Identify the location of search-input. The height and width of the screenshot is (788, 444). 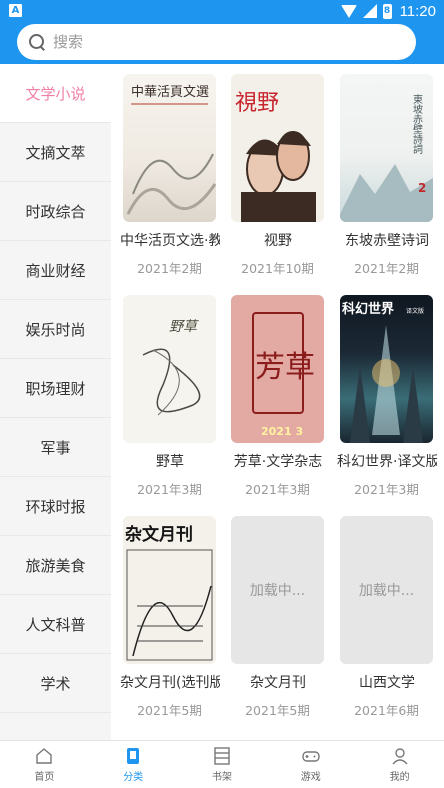
(218, 42).